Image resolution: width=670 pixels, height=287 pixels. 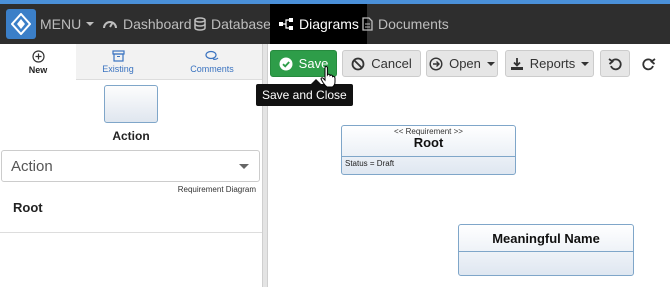 I want to click on database-icon, so click(x=200, y=24).